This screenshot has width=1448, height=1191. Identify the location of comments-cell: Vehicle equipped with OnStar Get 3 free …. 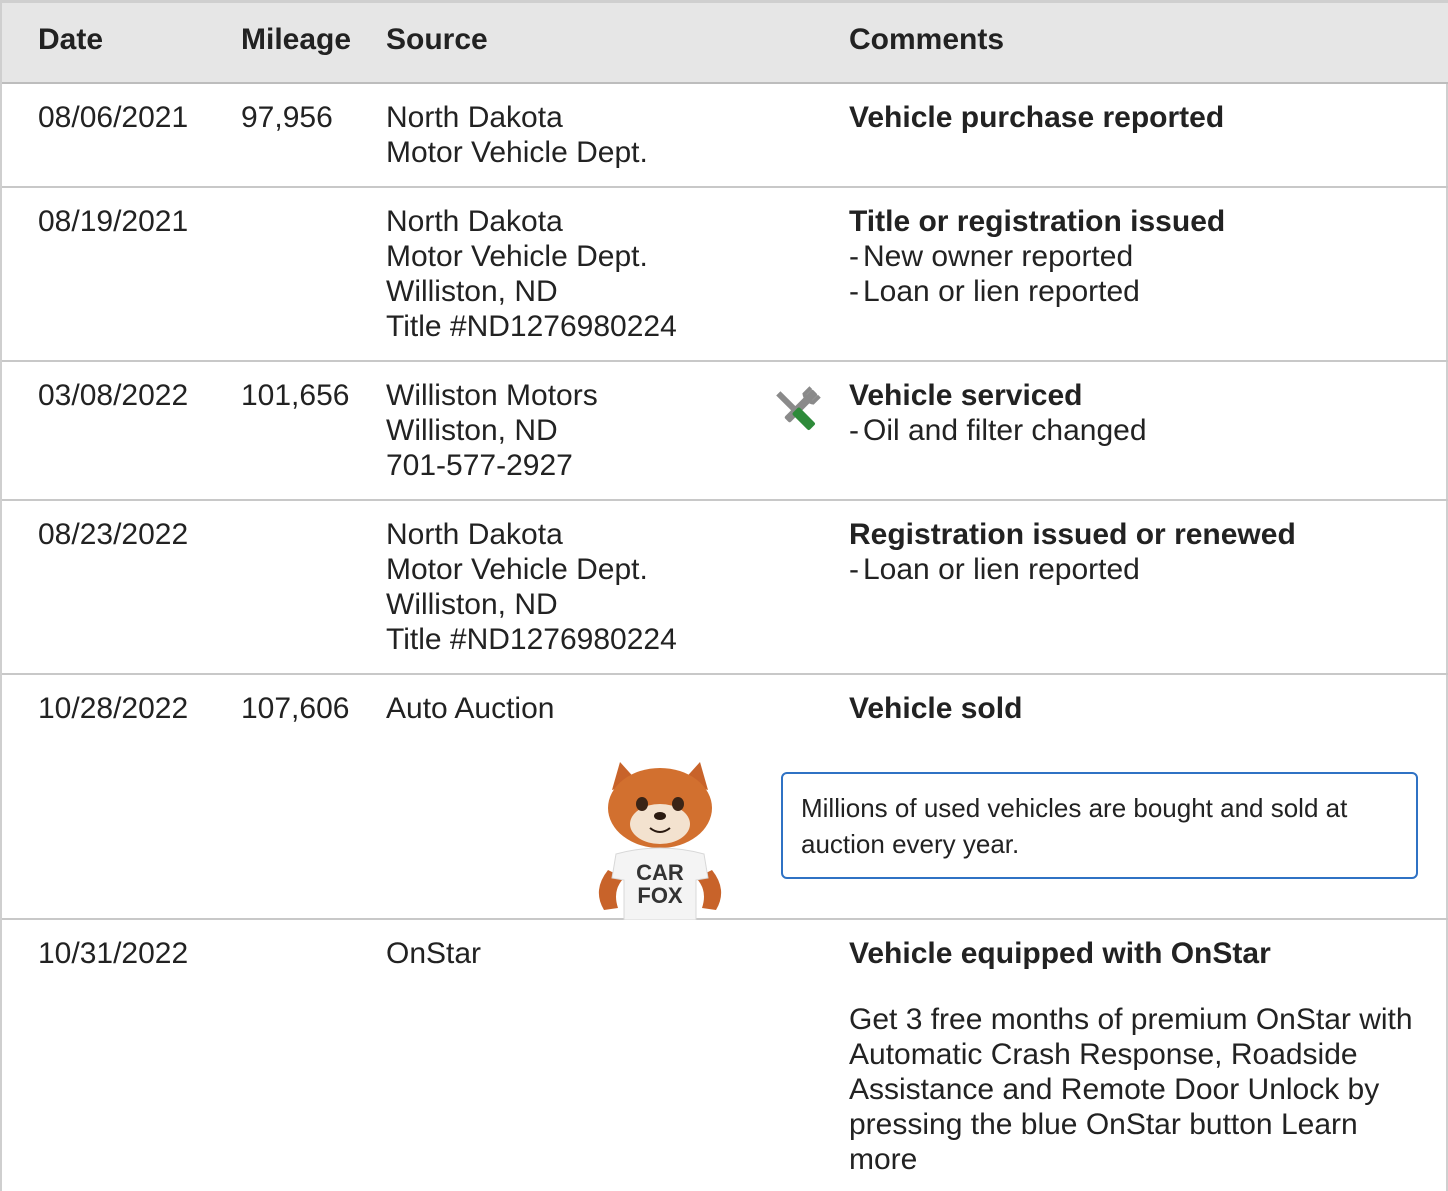
(1131, 1056).